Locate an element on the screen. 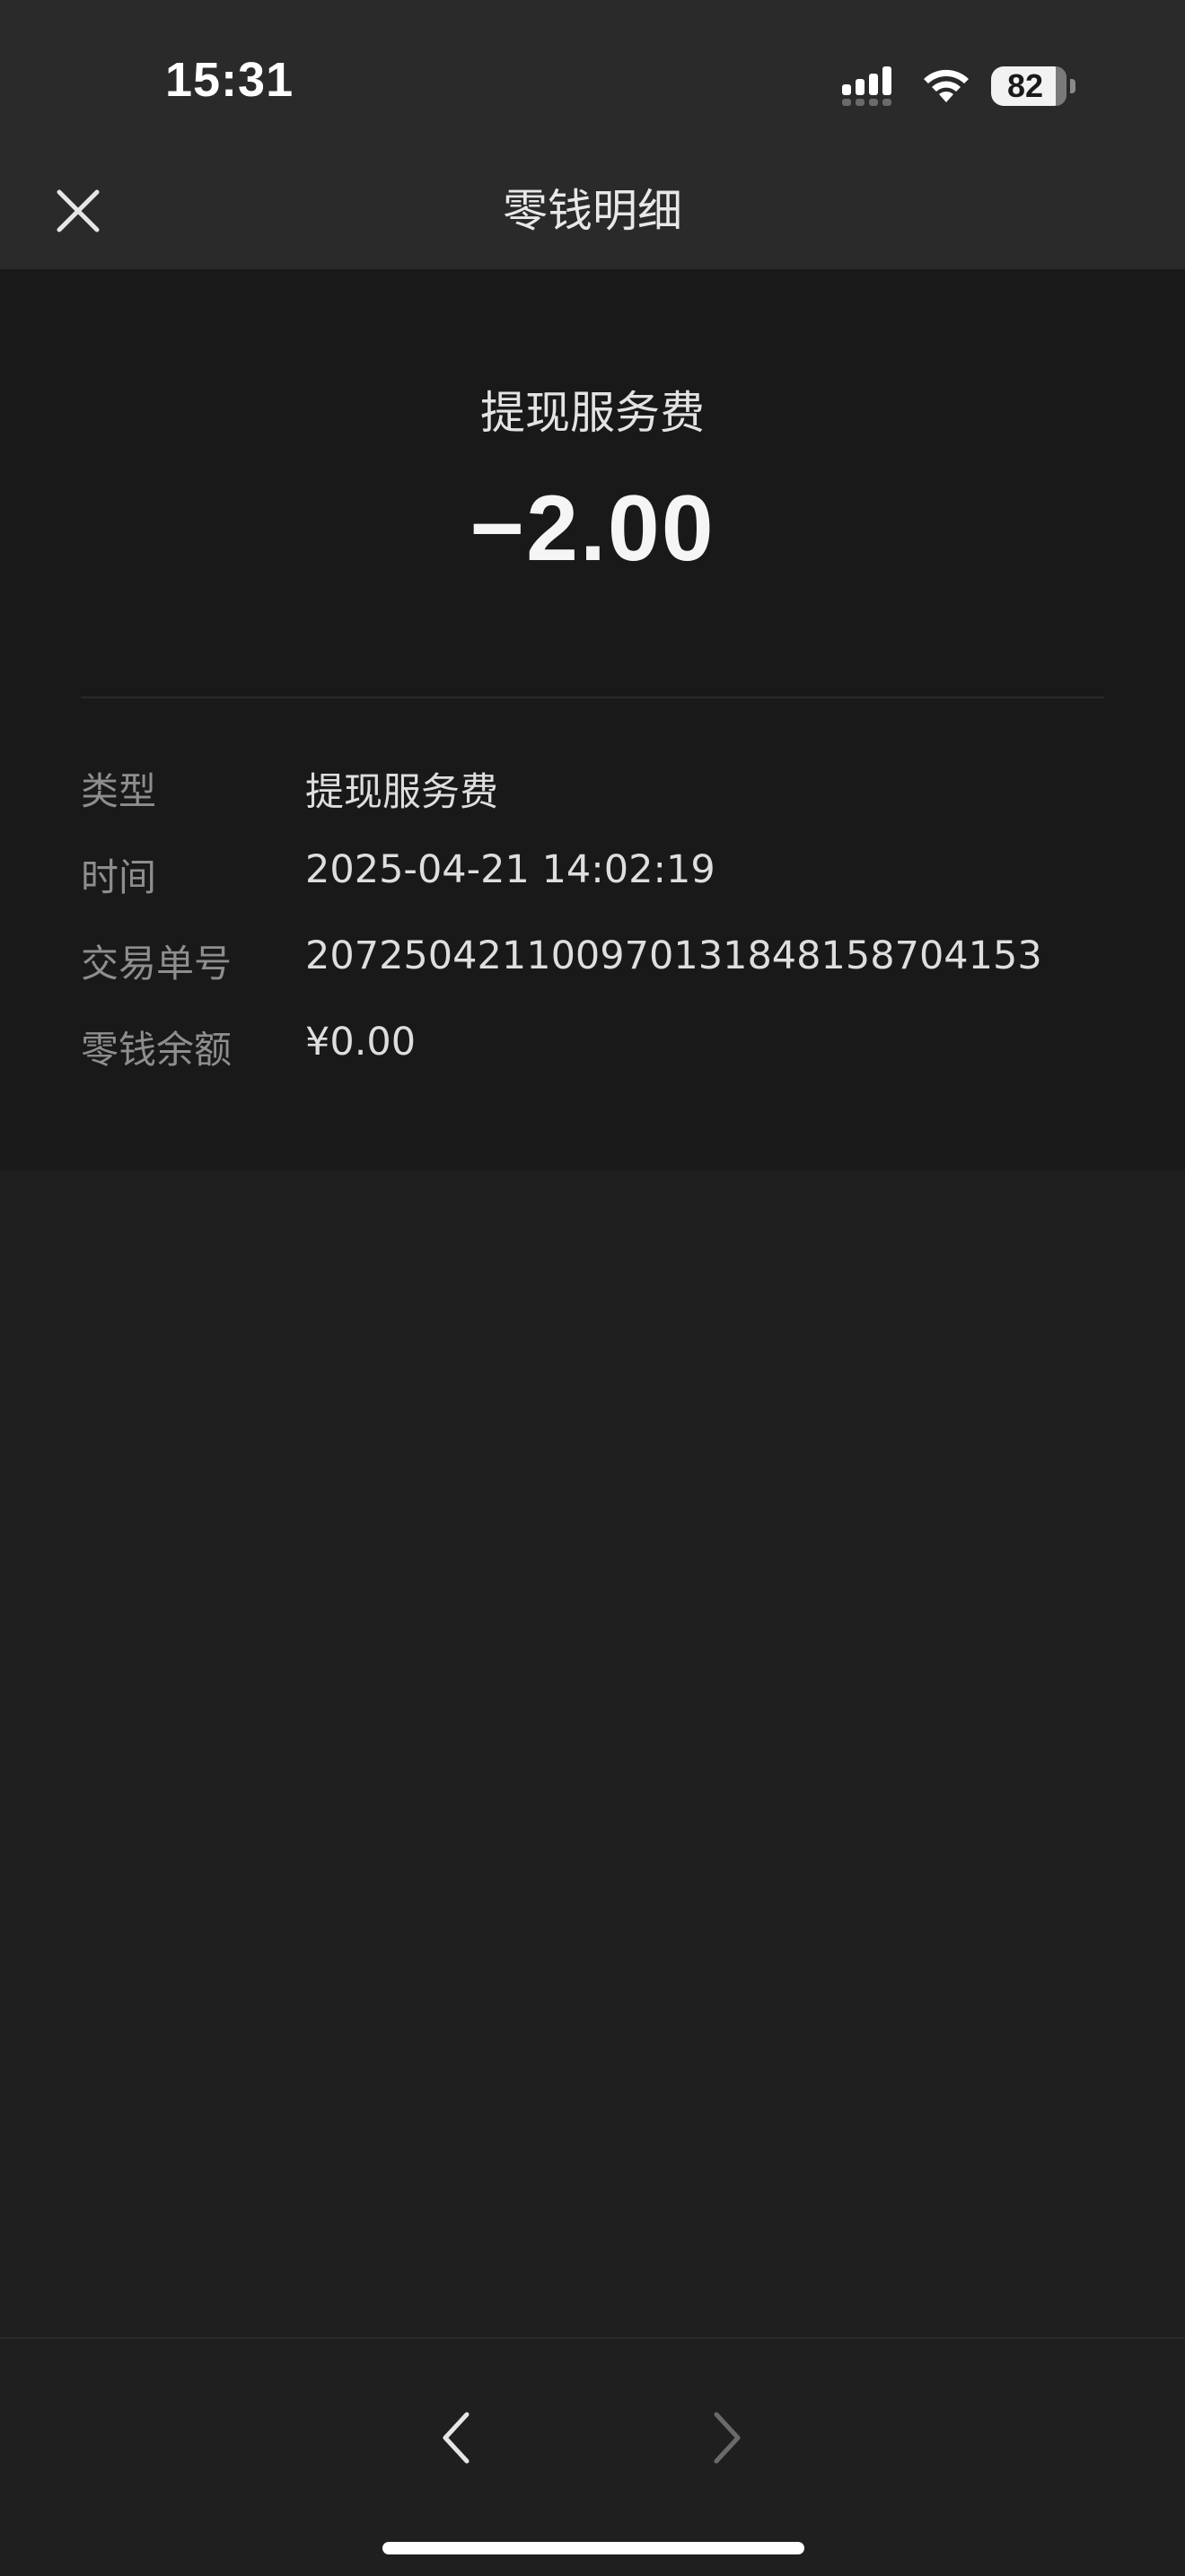 This screenshot has height=2576, width=1185. signal-icon is located at coordinates (866, 86).